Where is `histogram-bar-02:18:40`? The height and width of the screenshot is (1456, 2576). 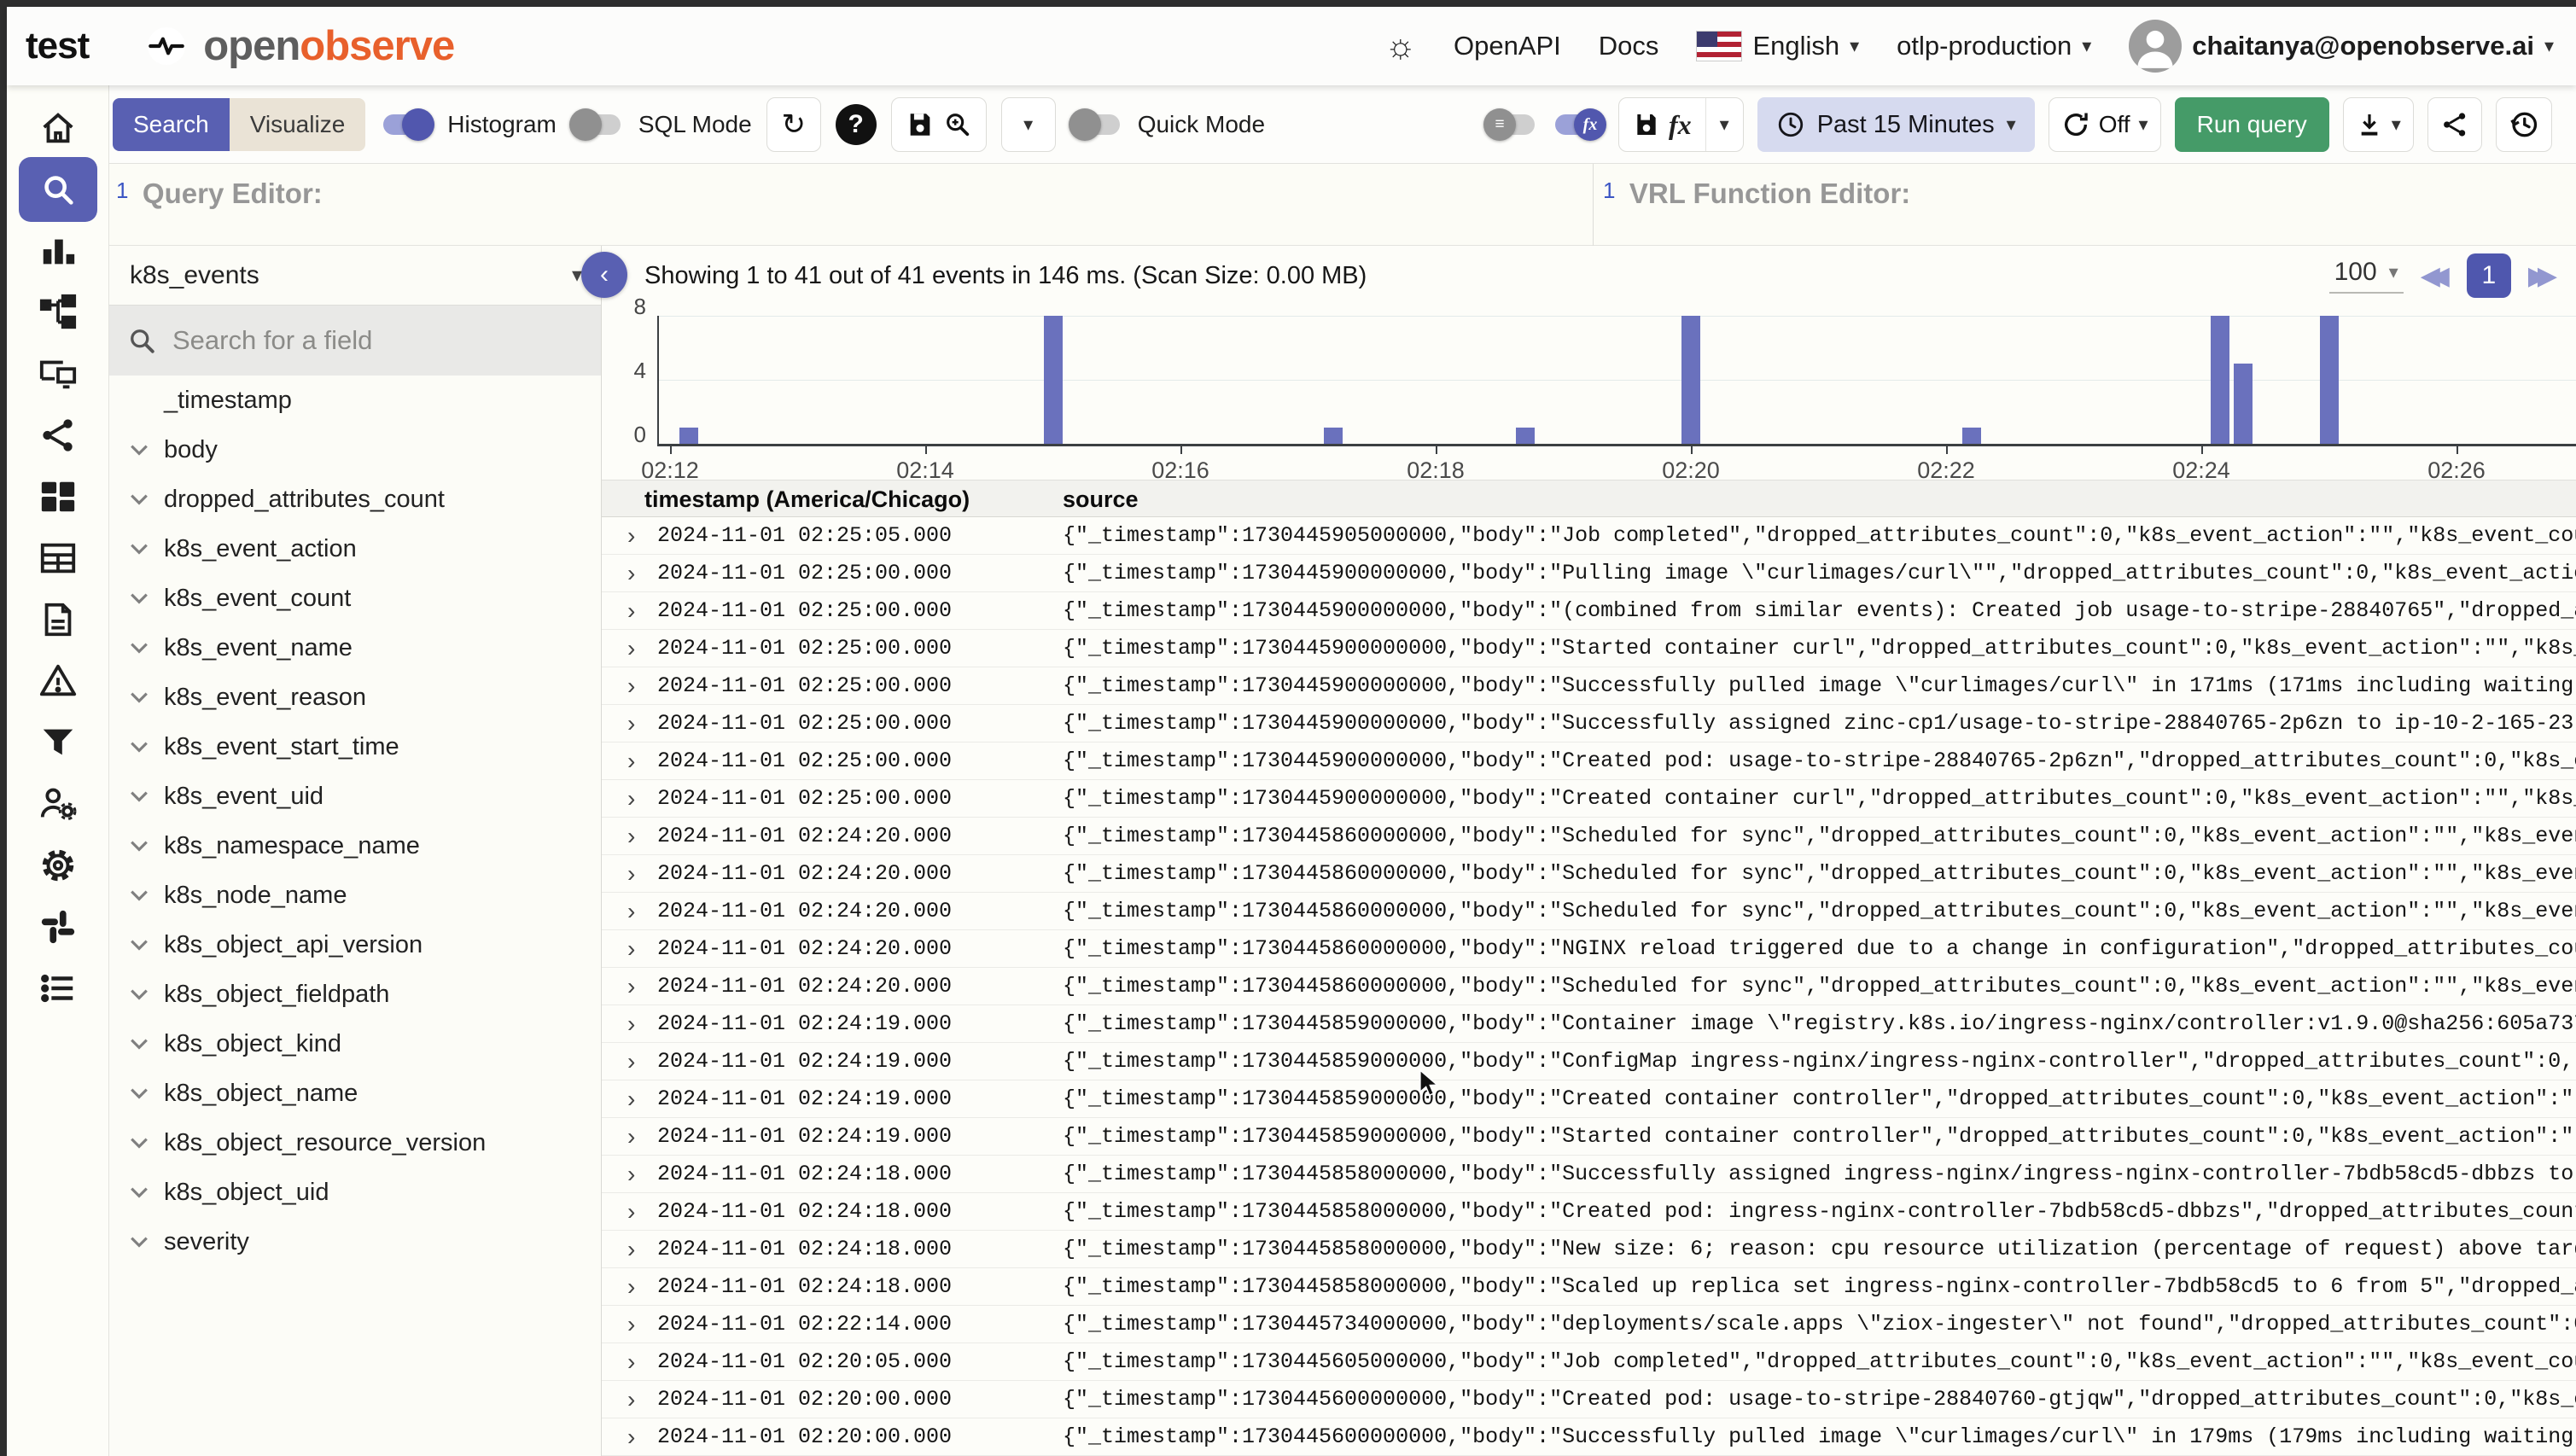
histogram-bar-02:18:40 is located at coordinates (1525, 436).